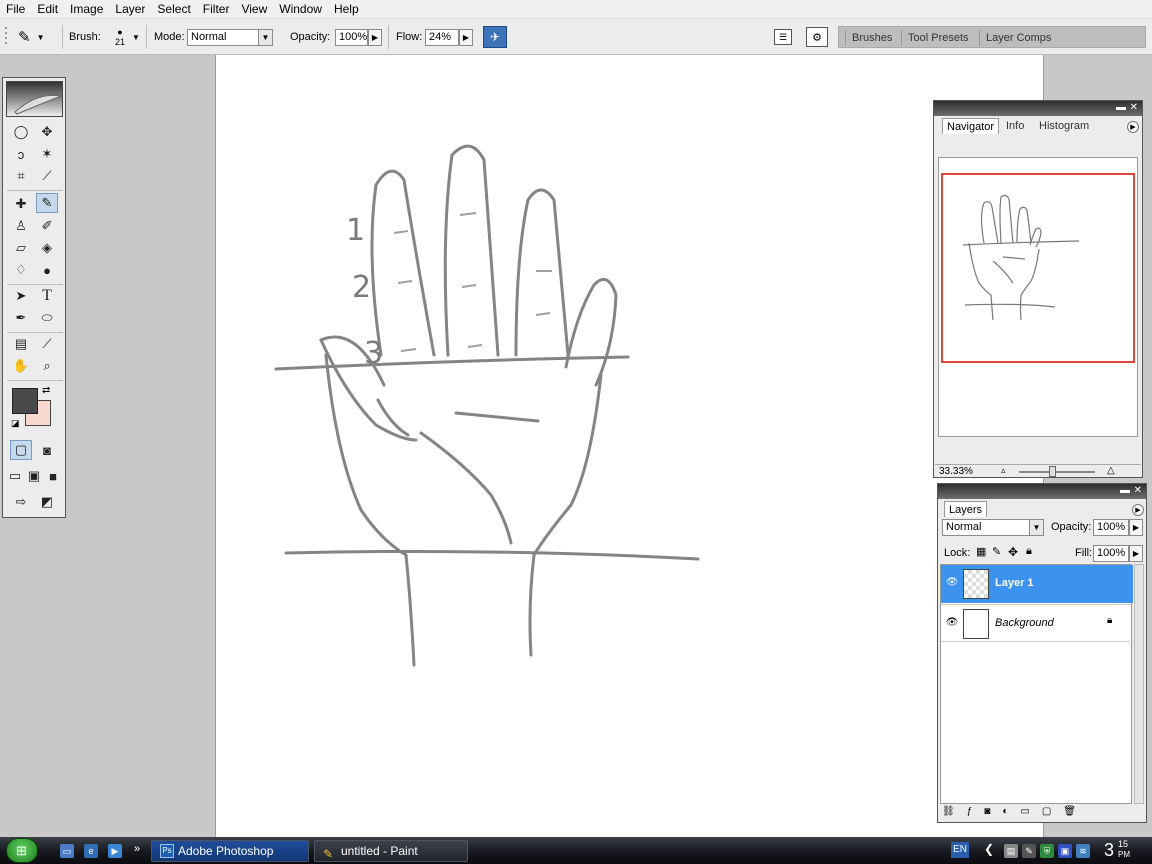 The width and height of the screenshot is (1152, 864). I want to click on layer-row-background: 👁︎ Background 🔒︎, so click(1037, 623).